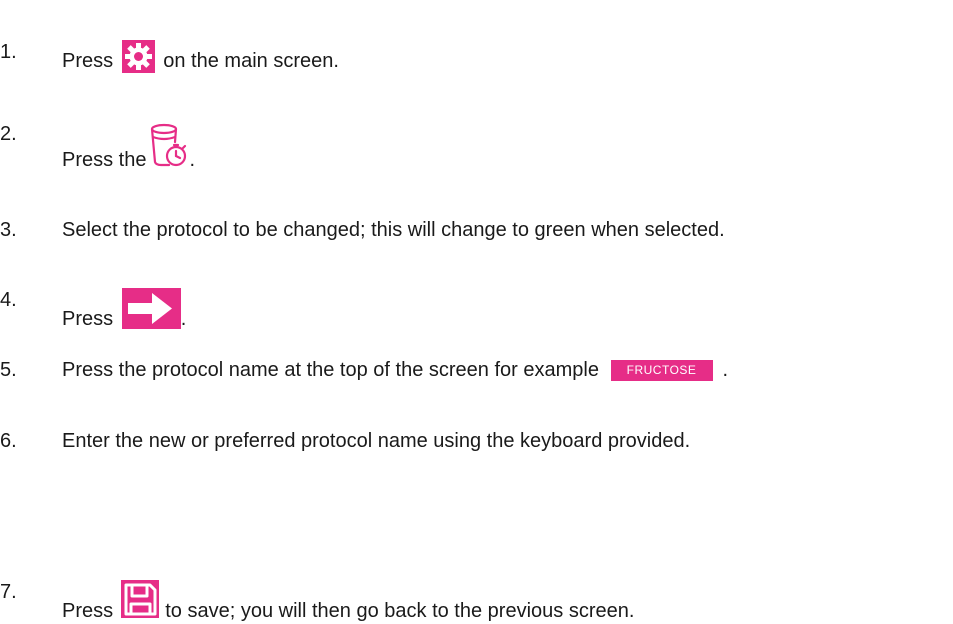 The image size is (953, 624). I want to click on cup-timer-icon, so click(168, 146).